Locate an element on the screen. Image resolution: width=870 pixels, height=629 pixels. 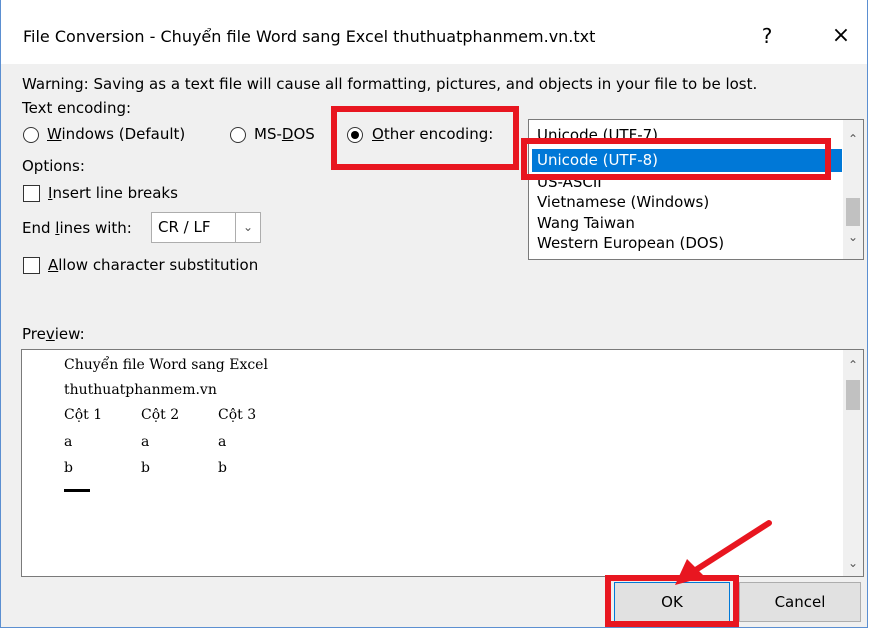
red-arrow-icon is located at coordinates (723, 552).